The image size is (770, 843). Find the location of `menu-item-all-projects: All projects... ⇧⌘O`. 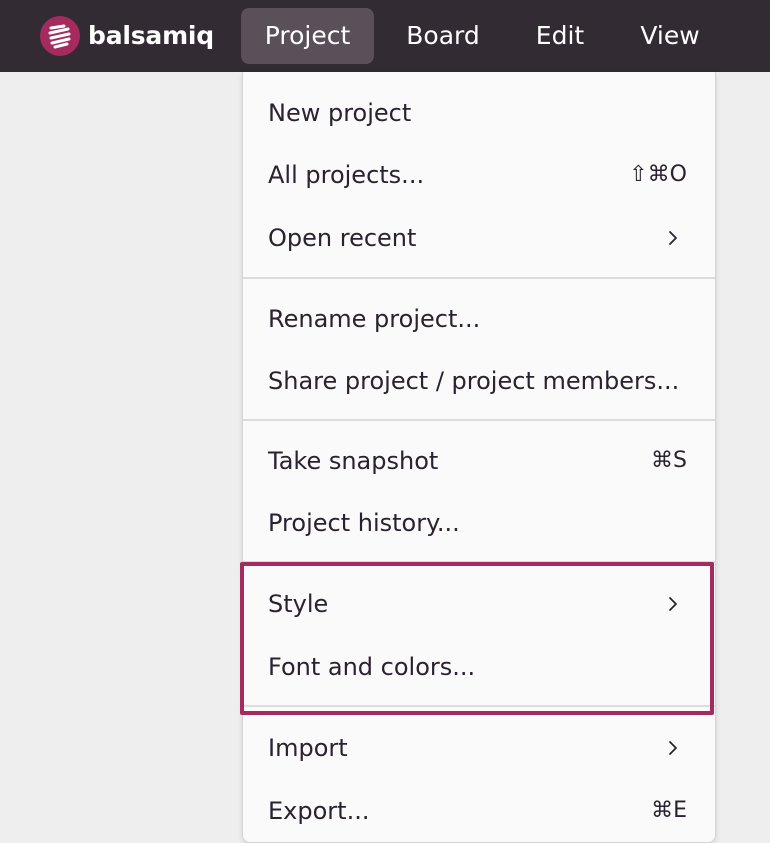

menu-item-all-projects: All projects... ⇧⌘O is located at coordinates (479, 175).